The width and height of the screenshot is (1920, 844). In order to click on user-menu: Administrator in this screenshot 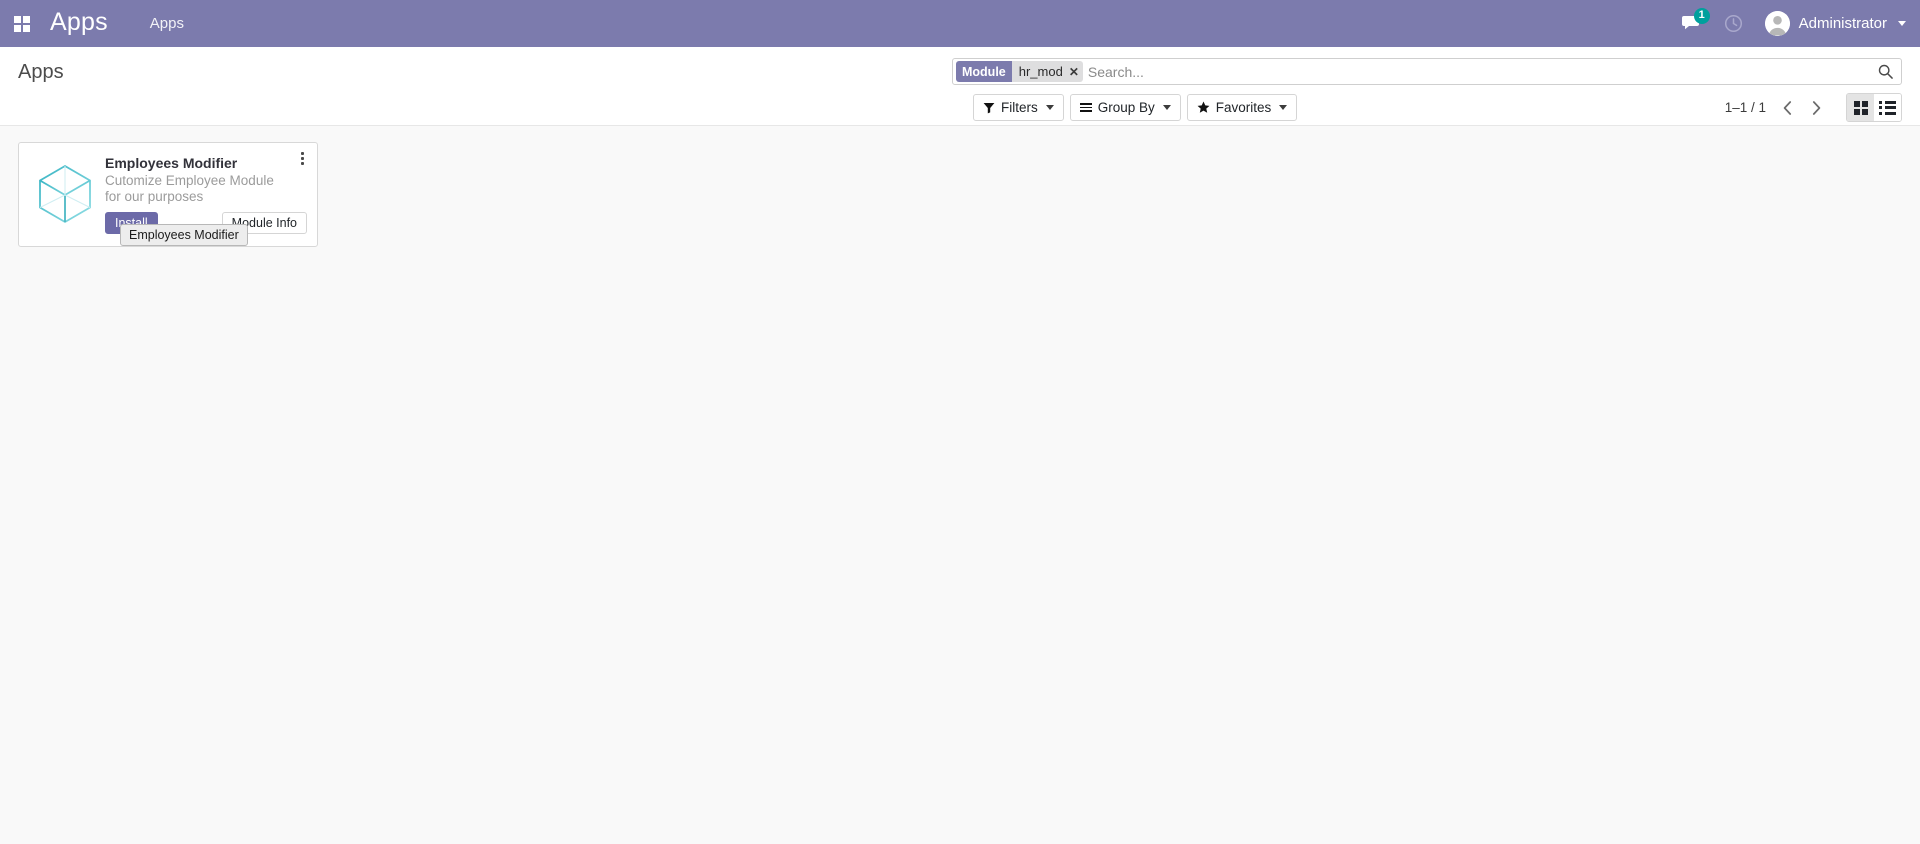, I will do `click(1835, 23)`.